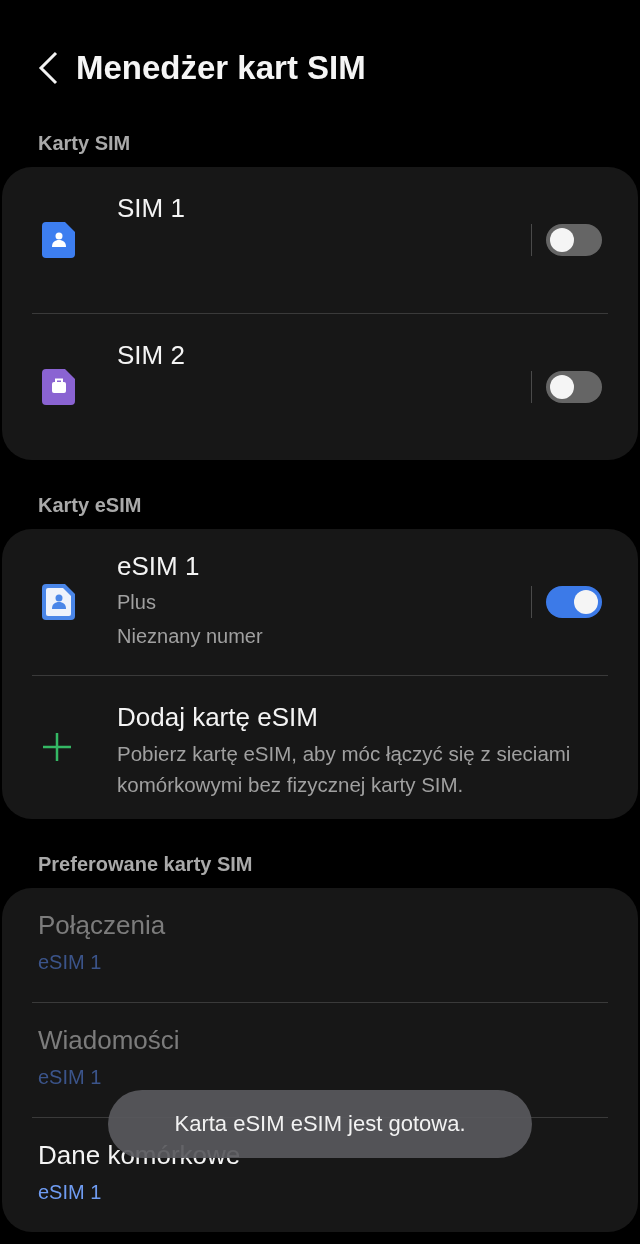 This screenshot has height=1244, width=640. Describe the element at coordinates (344, 769) in the screenshot. I see `description: Pobierz kartę eSIM, aby móc łączyć się z sieciami komórkowymi bez fizycznej karty SIM.` at that location.